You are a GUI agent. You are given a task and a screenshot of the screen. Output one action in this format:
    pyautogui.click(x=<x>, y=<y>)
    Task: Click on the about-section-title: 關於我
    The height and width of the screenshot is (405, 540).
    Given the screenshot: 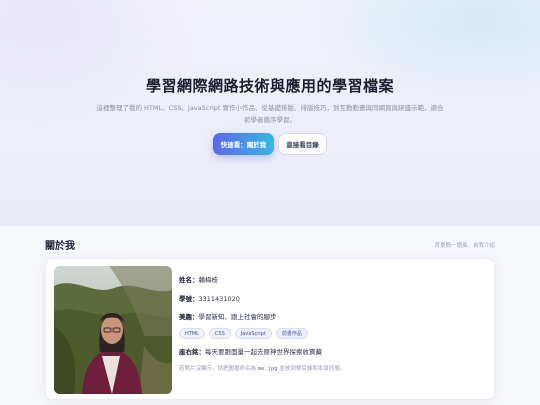 What is the action you would take?
    pyautogui.click(x=60, y=246)
    